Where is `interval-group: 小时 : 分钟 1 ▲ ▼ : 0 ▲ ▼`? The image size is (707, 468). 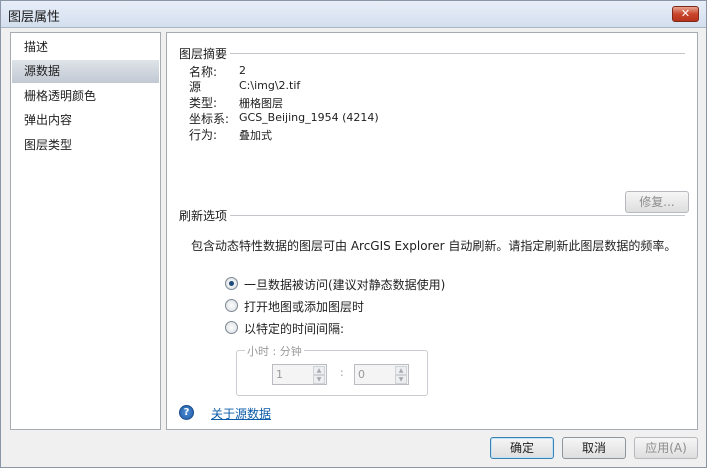 interval-group: 小时 : 分钟 1 ▲ ▼ : 0 ▲ ▼ is located at coordinates (332, 369).